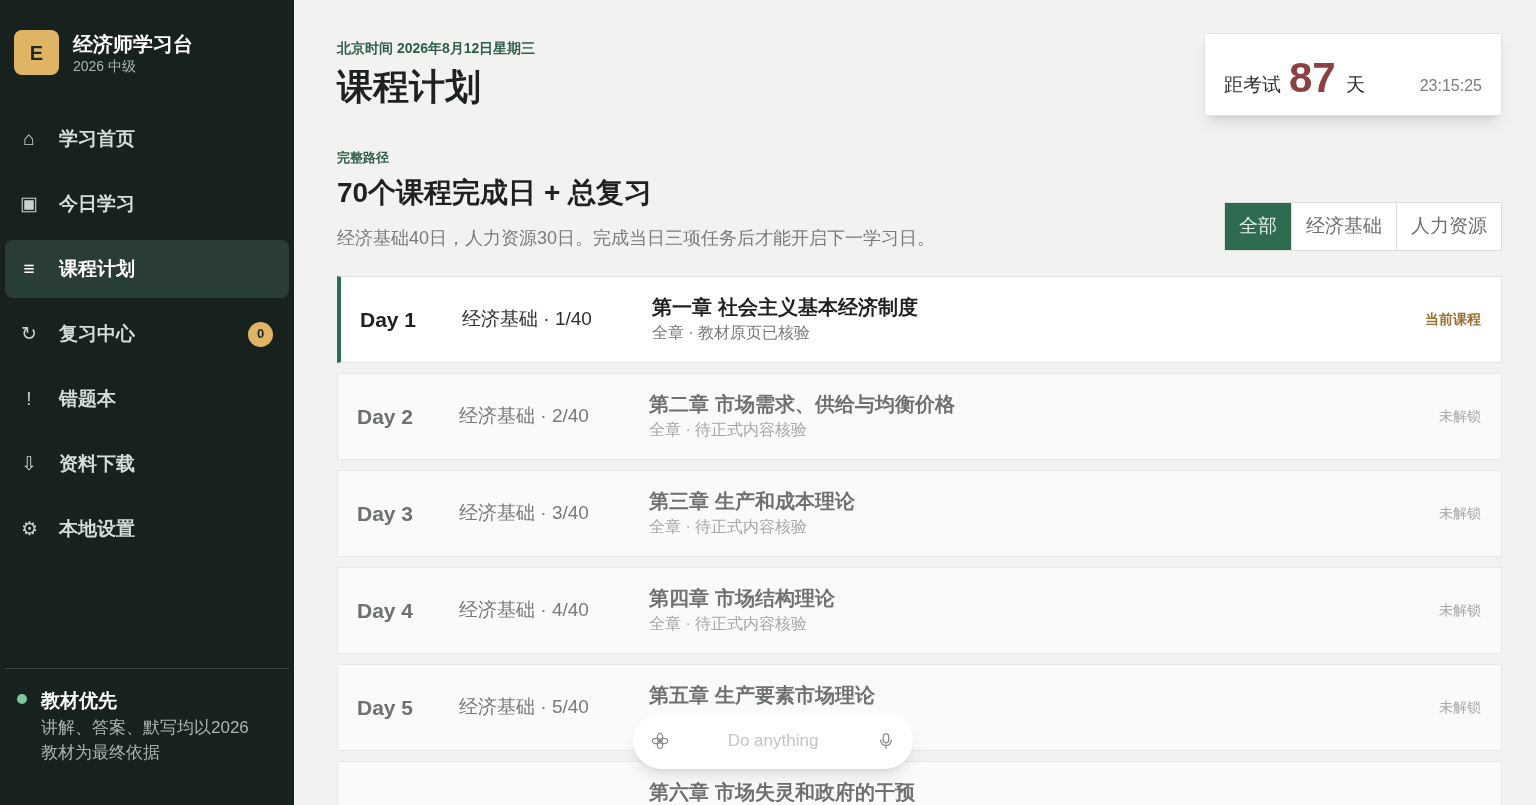 The width and height of the screenshot is (1536, 805). I want to click on nav-label: 本地设置, so click(97, 528).